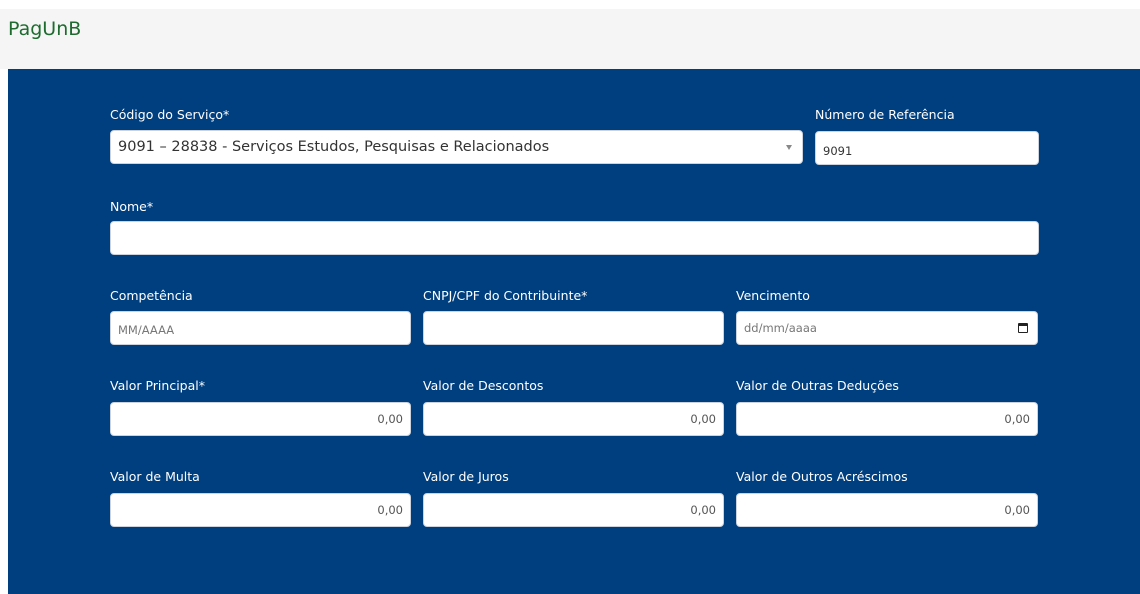 This screenshot has height=594, width=1140. Describe the element at coordinates (887, 419) in the screenshot. I see `valor-outras-deducoes-field: 0,00` at that location.